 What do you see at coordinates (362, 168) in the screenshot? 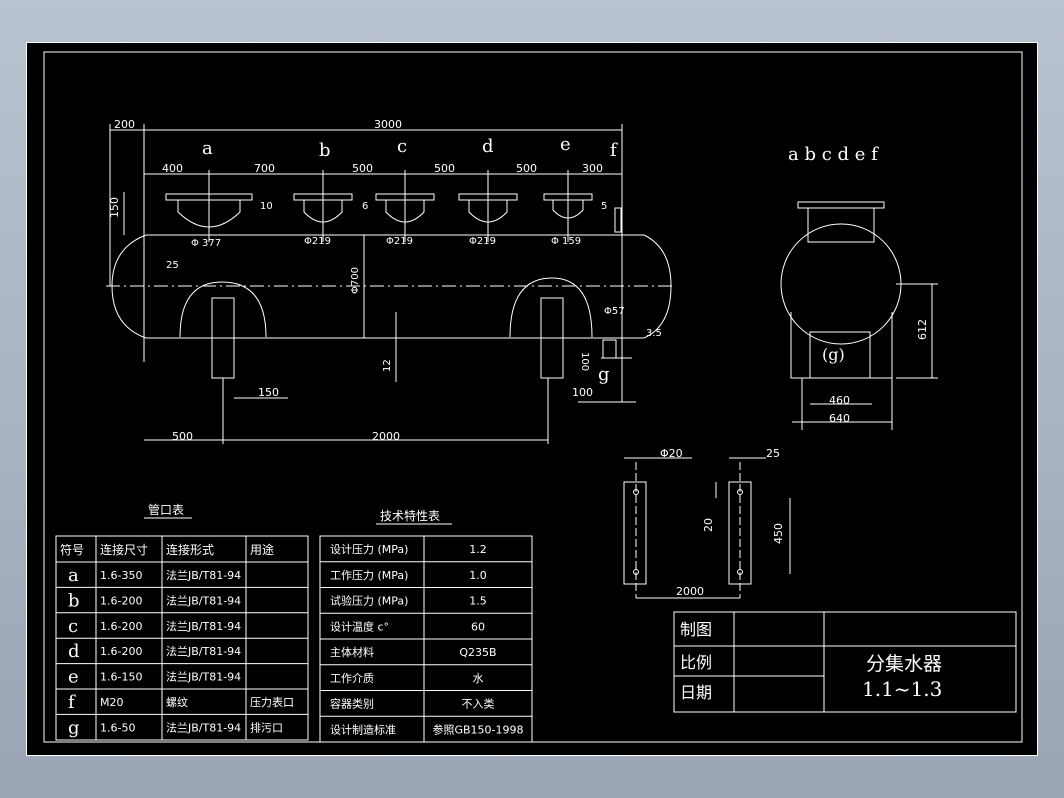
I see `dim-500-a: 500` at bounding box center [362, 168].